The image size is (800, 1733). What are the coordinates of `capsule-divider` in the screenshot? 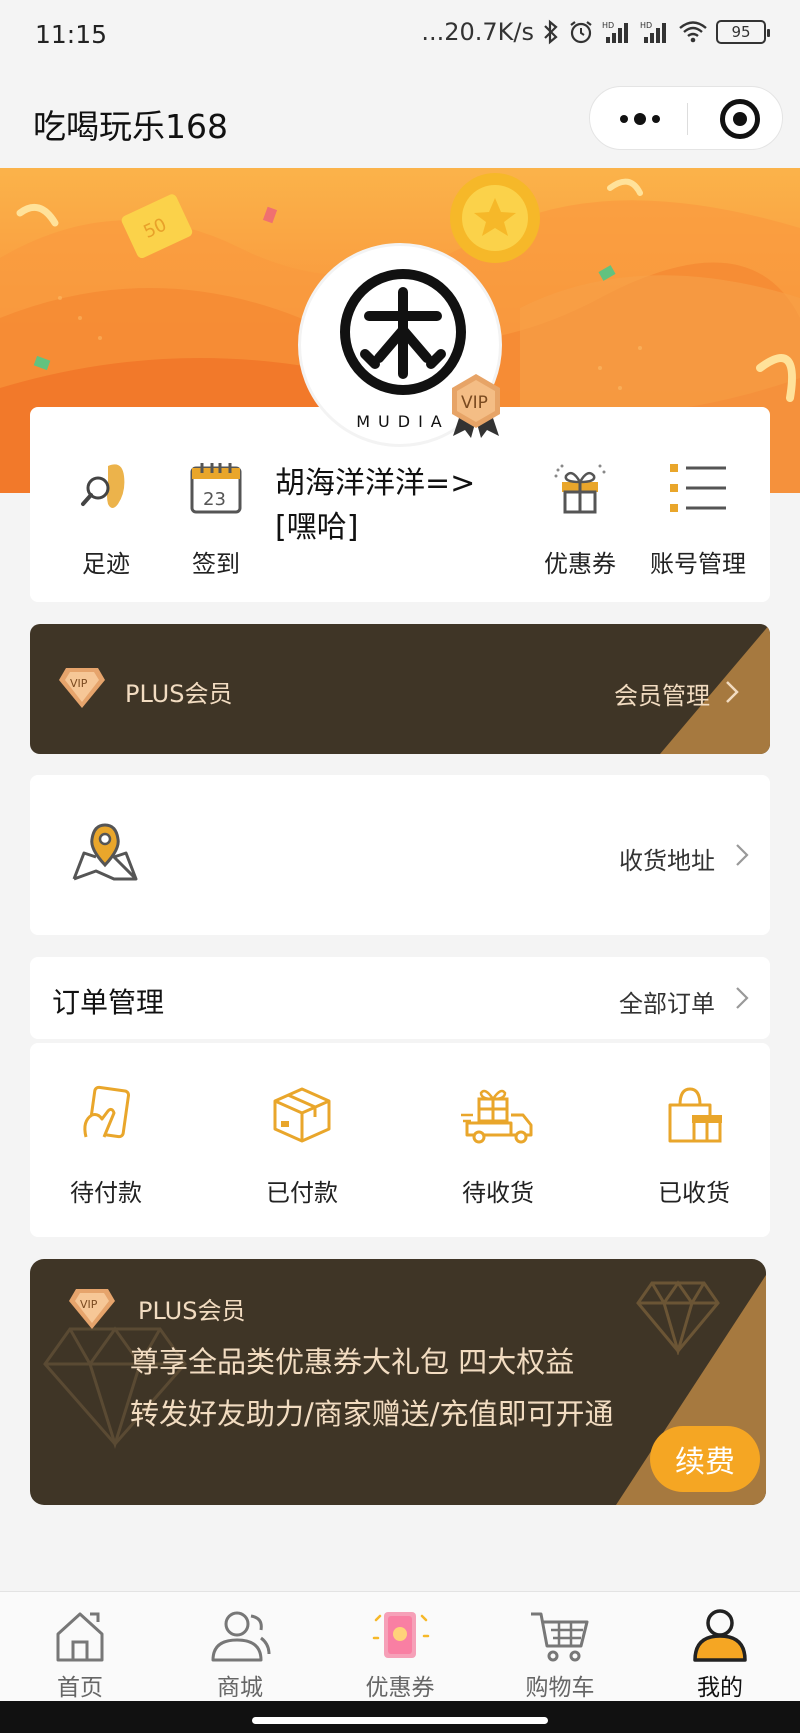 It's located at (687, 119).